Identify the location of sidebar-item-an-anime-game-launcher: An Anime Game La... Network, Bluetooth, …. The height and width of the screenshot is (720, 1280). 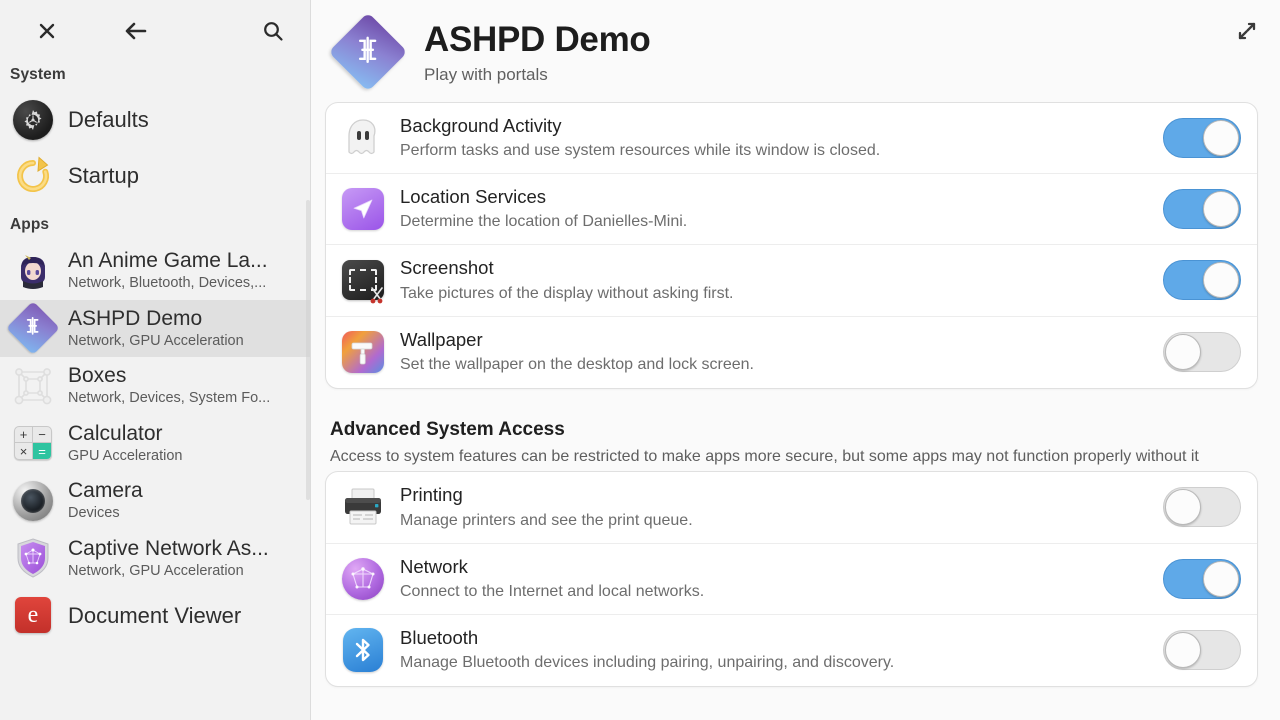
(155, 271).